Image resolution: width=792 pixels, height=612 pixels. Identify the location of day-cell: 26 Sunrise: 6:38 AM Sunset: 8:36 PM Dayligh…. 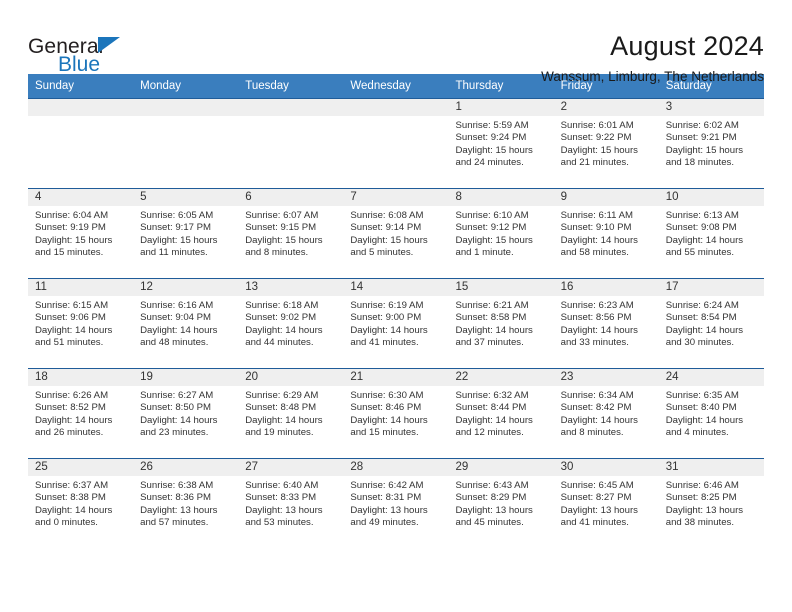
(186, 503).